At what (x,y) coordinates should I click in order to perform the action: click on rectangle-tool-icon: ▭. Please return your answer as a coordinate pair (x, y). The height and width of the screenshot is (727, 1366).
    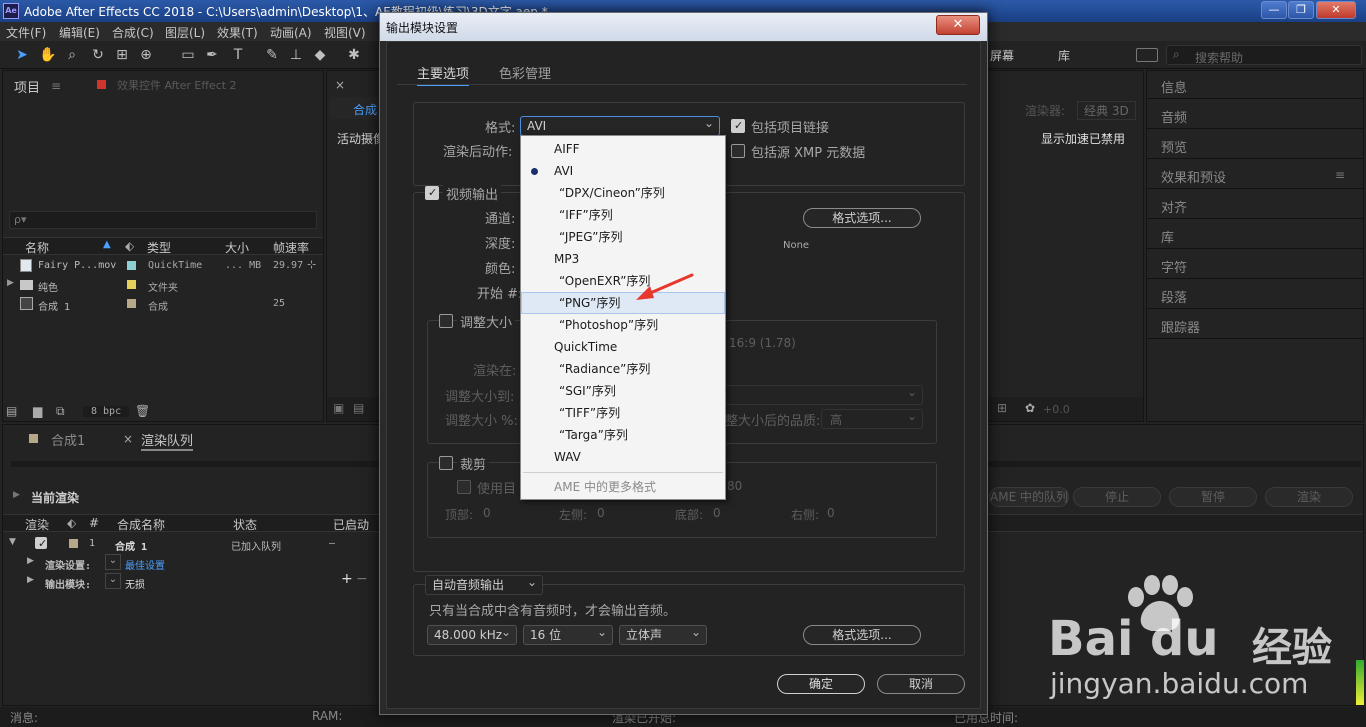
    Looking at the image, I should click on (188, 55).